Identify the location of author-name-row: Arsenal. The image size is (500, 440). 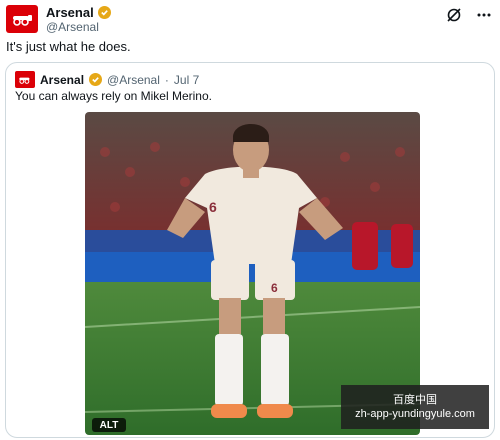
(78, 12).